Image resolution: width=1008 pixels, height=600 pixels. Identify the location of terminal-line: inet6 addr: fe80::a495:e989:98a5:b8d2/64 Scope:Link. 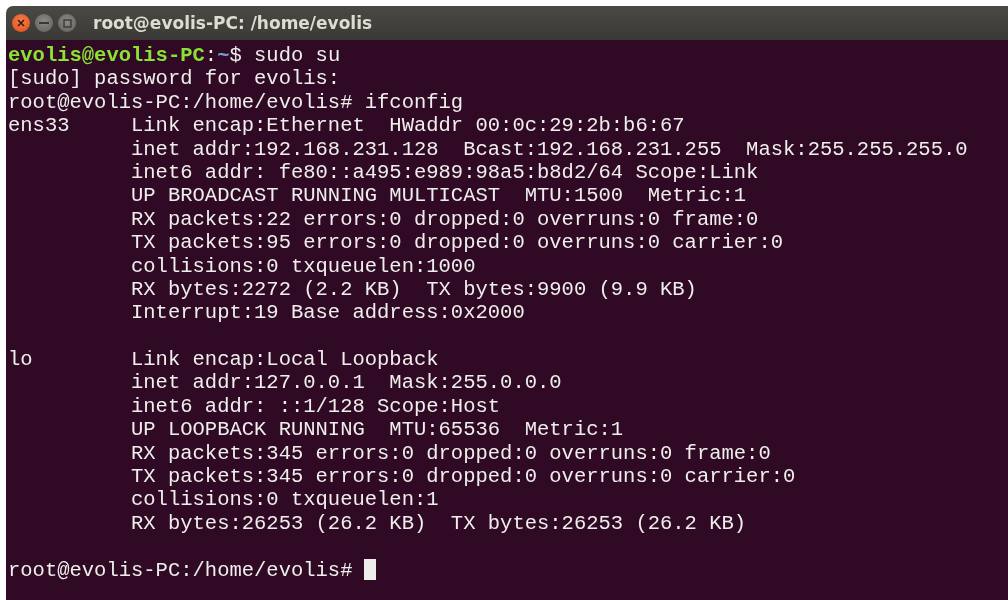
(444, 172).